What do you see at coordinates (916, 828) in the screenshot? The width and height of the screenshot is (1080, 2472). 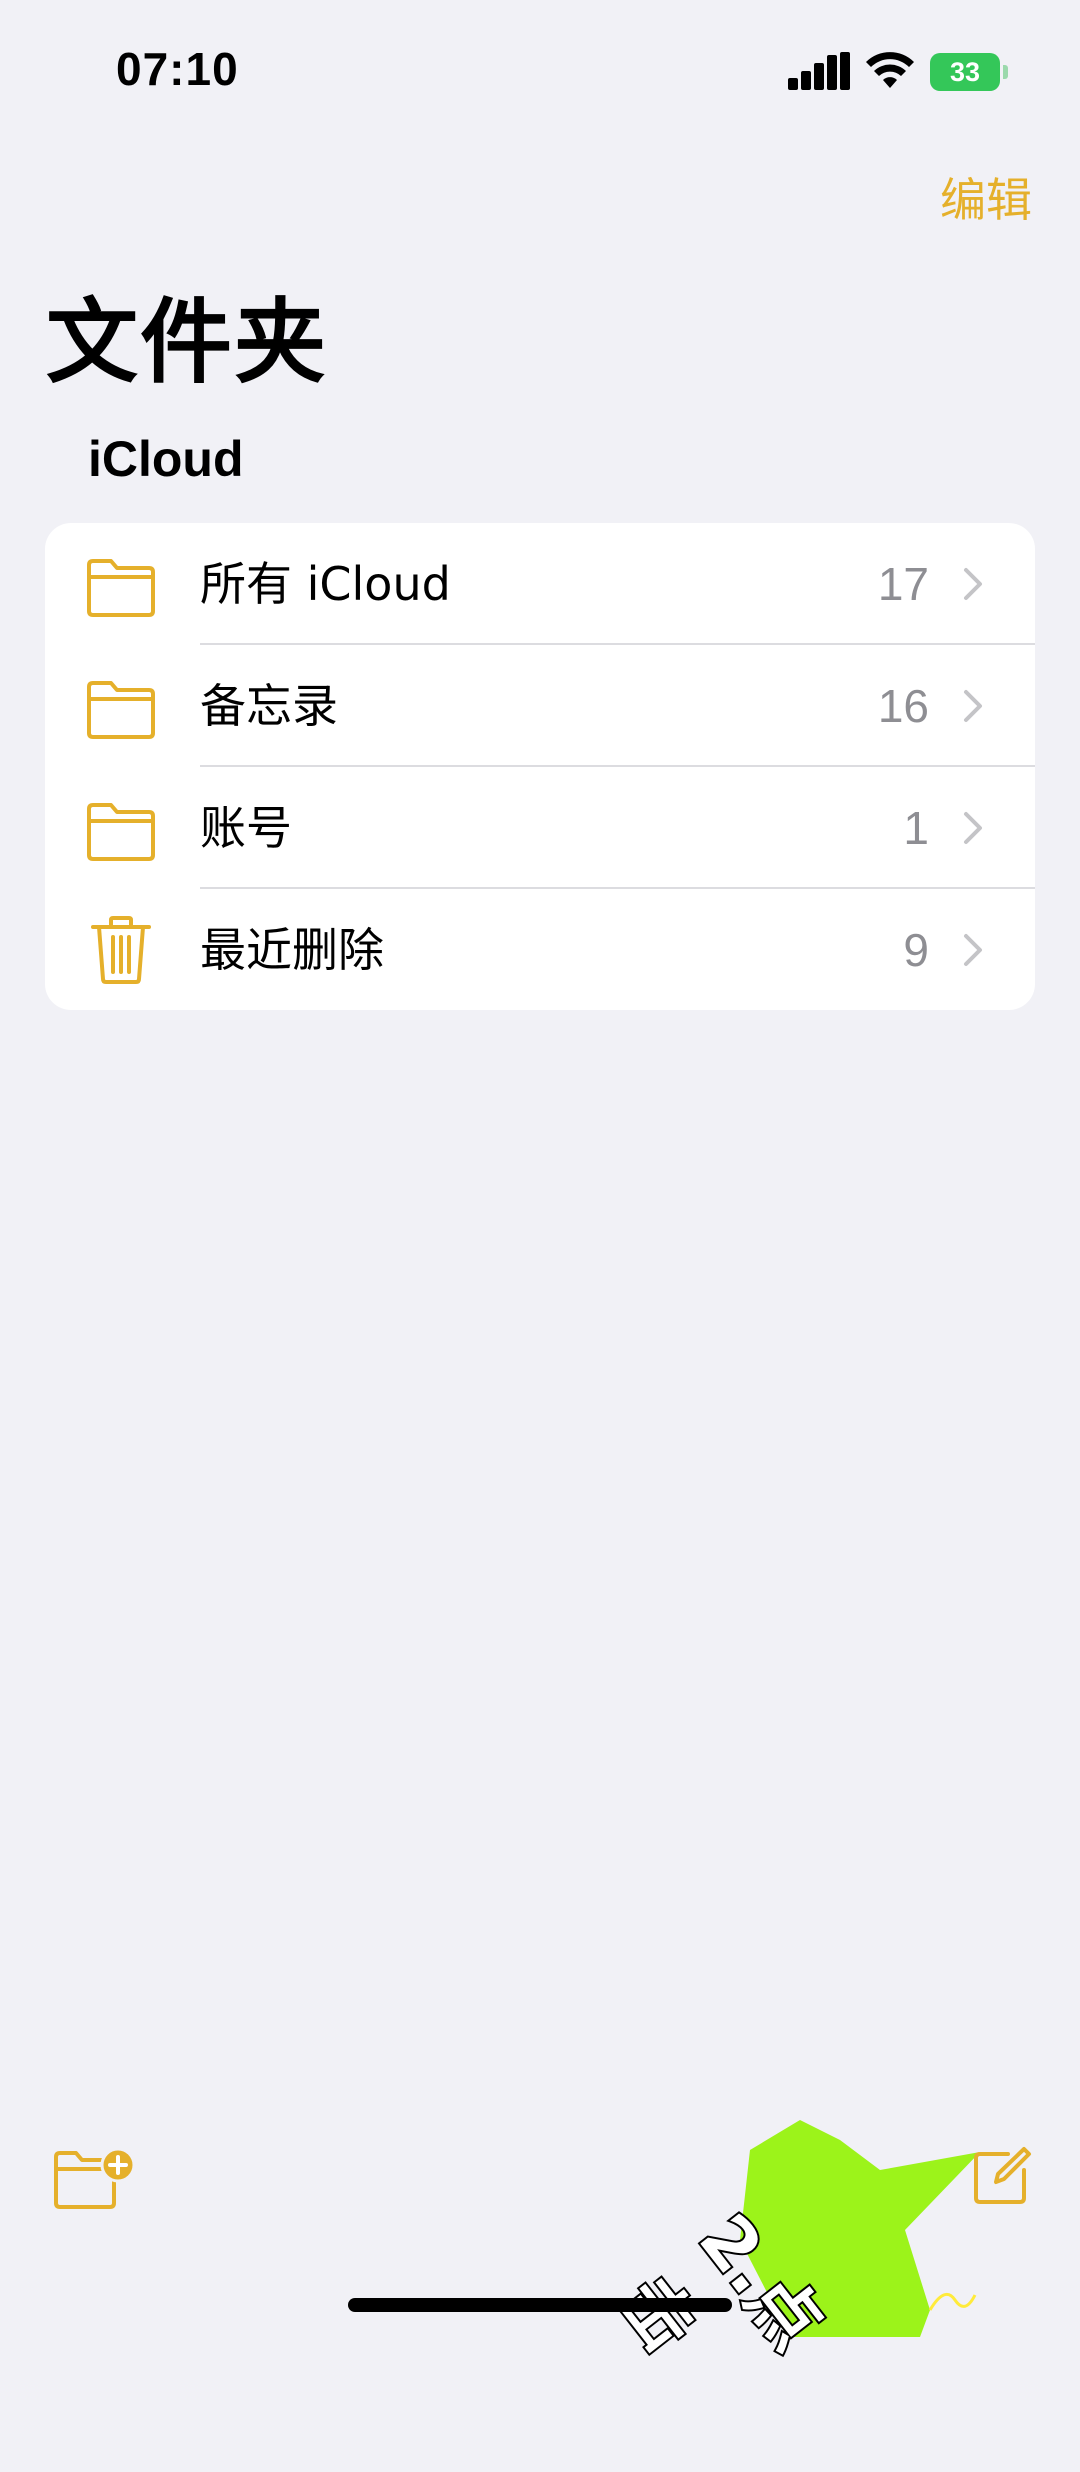 I see `folder-count: 1` at bounding box center [916, 828].